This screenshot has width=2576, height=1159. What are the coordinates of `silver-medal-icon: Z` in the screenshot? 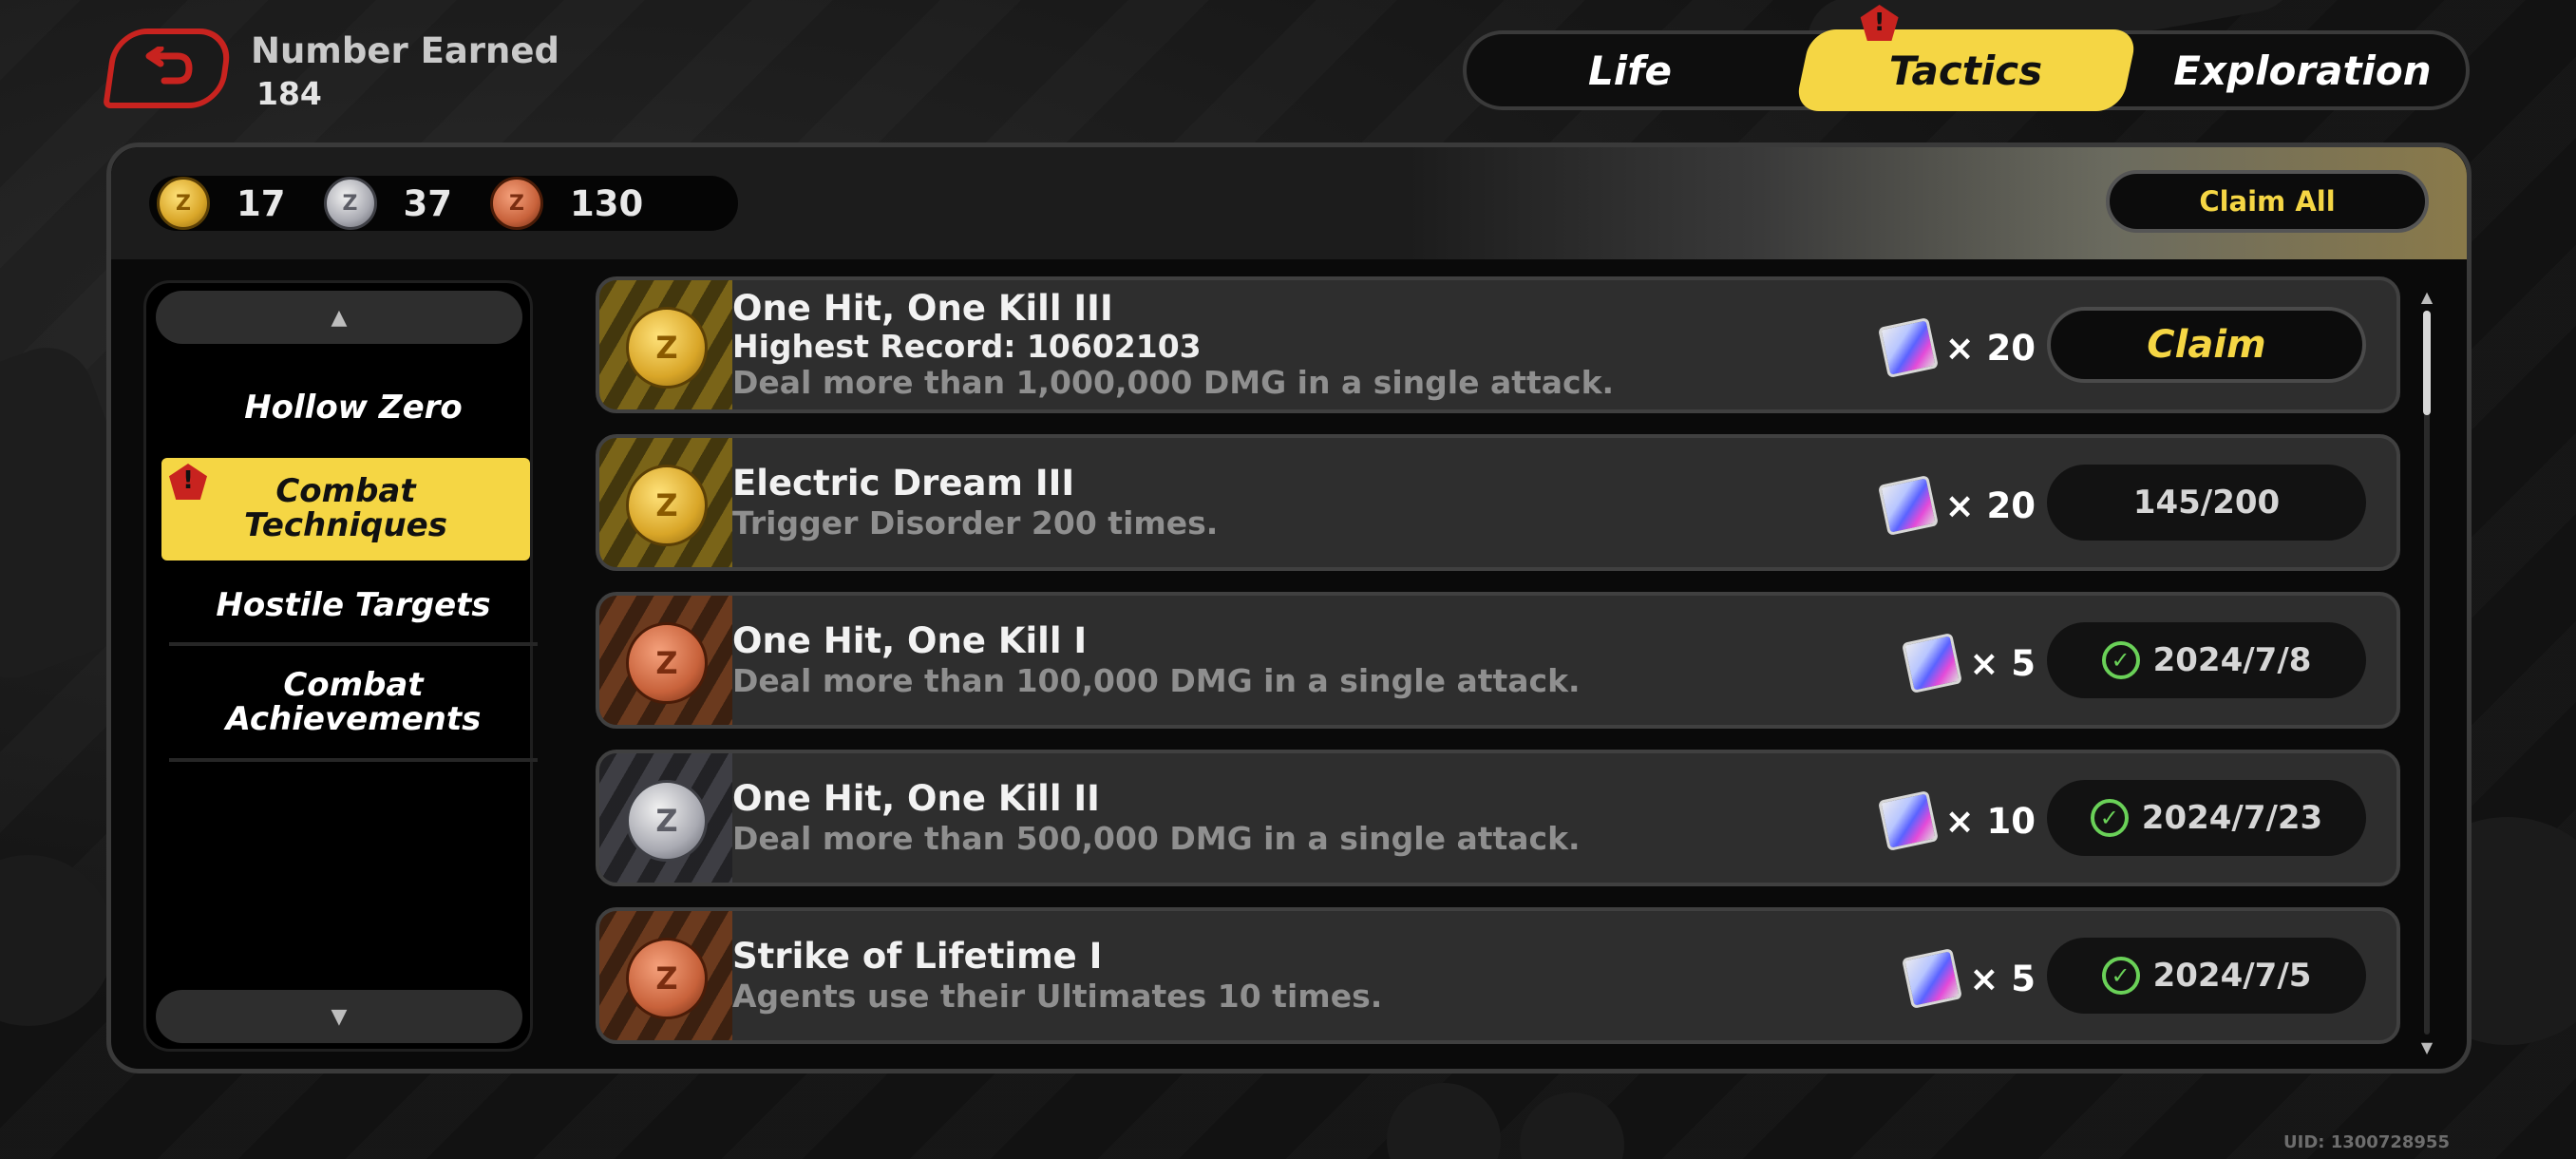 It's located at (667, 821).